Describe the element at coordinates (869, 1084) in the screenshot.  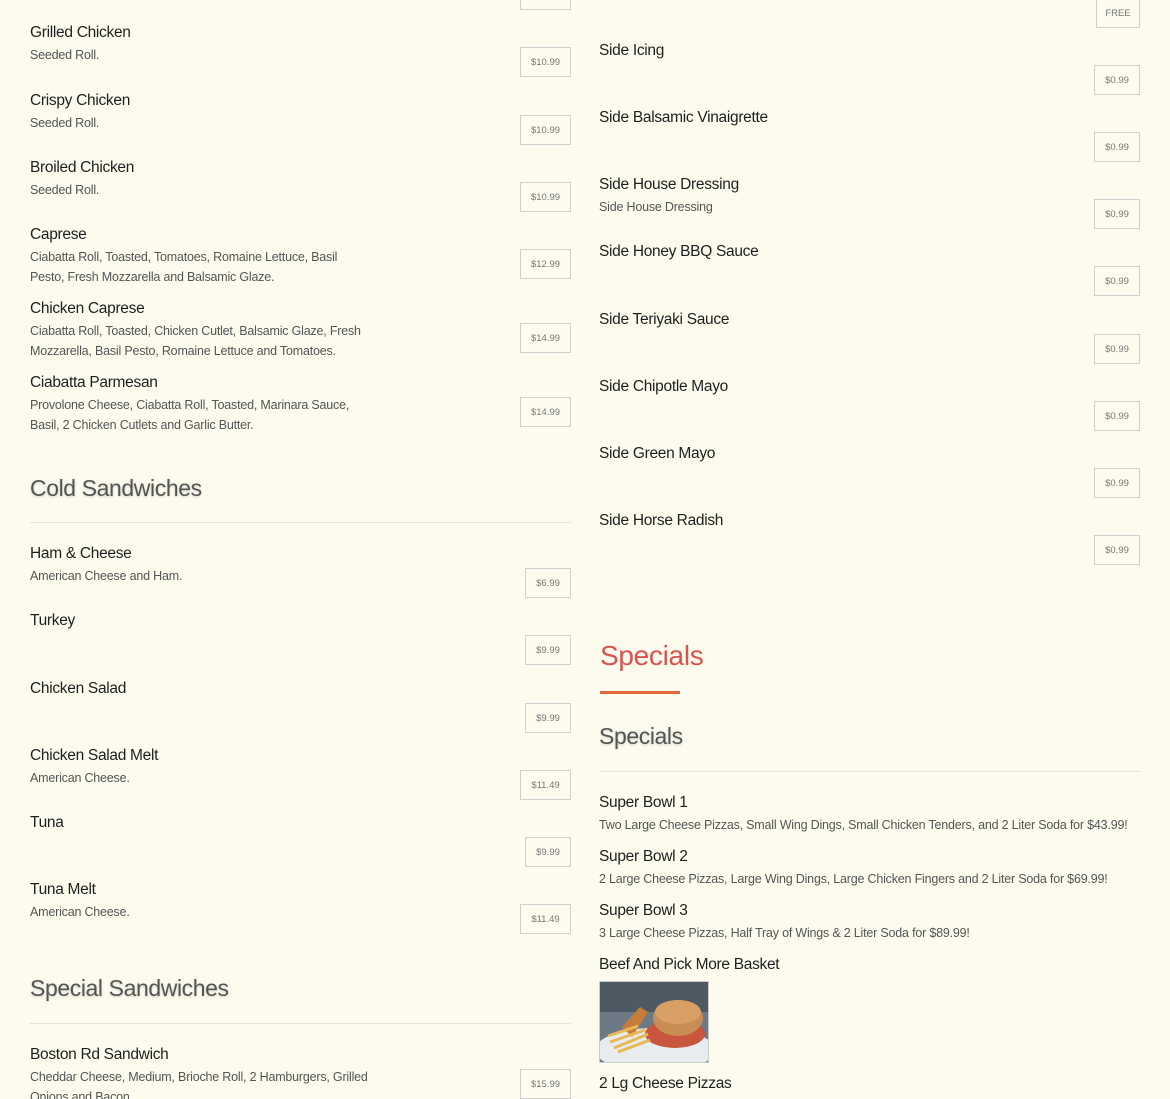
I see `special-item: 2 Lg Cheese Pizzas` at that location.